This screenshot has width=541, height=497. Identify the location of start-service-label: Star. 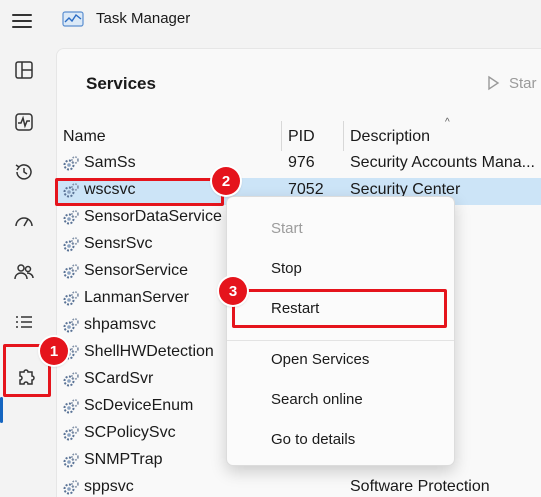
(523, 83).